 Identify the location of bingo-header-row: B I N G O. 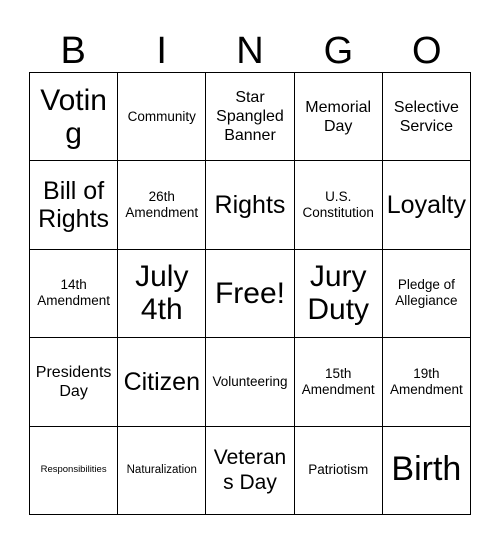
(250, 44).